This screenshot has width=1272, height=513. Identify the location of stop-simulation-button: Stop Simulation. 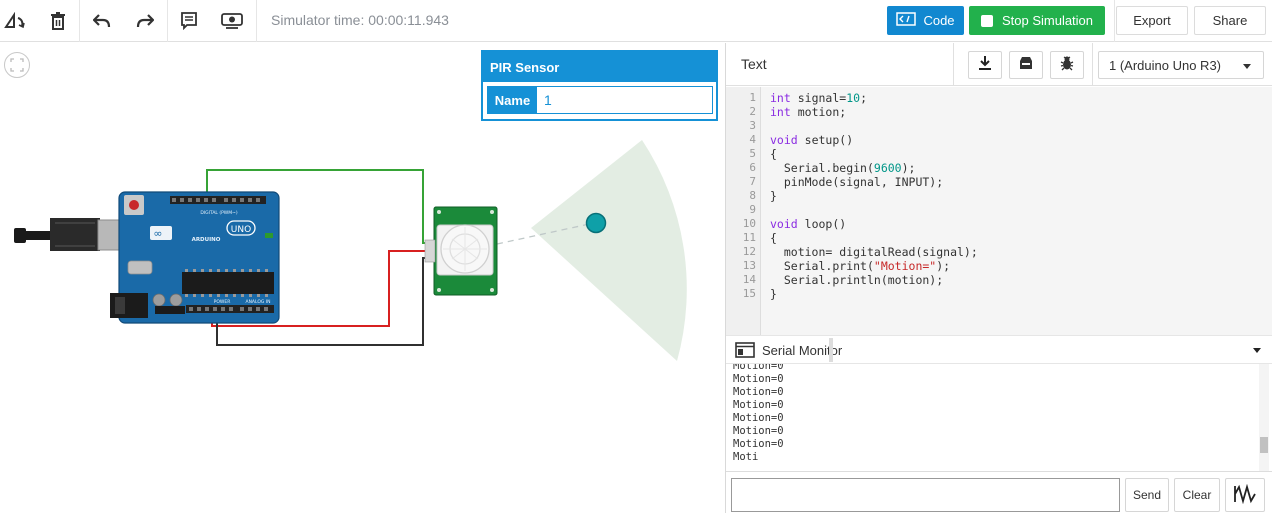
(1037, 20).